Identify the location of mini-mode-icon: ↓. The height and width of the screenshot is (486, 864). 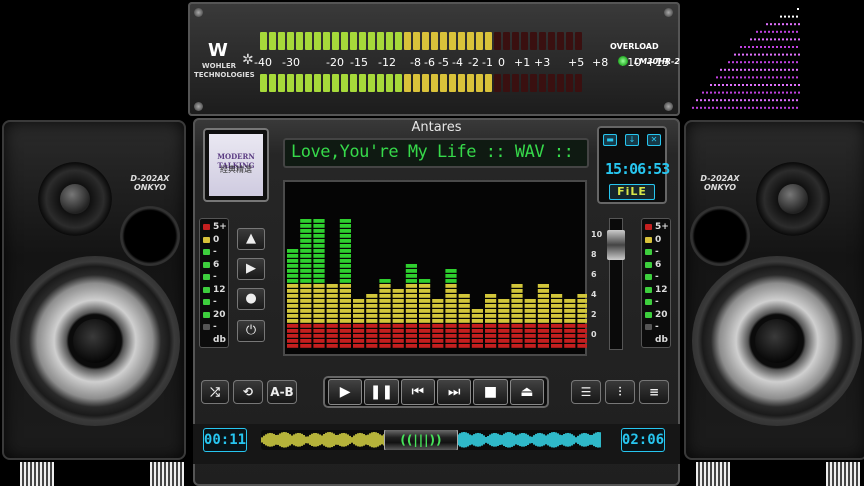
(632, 140).